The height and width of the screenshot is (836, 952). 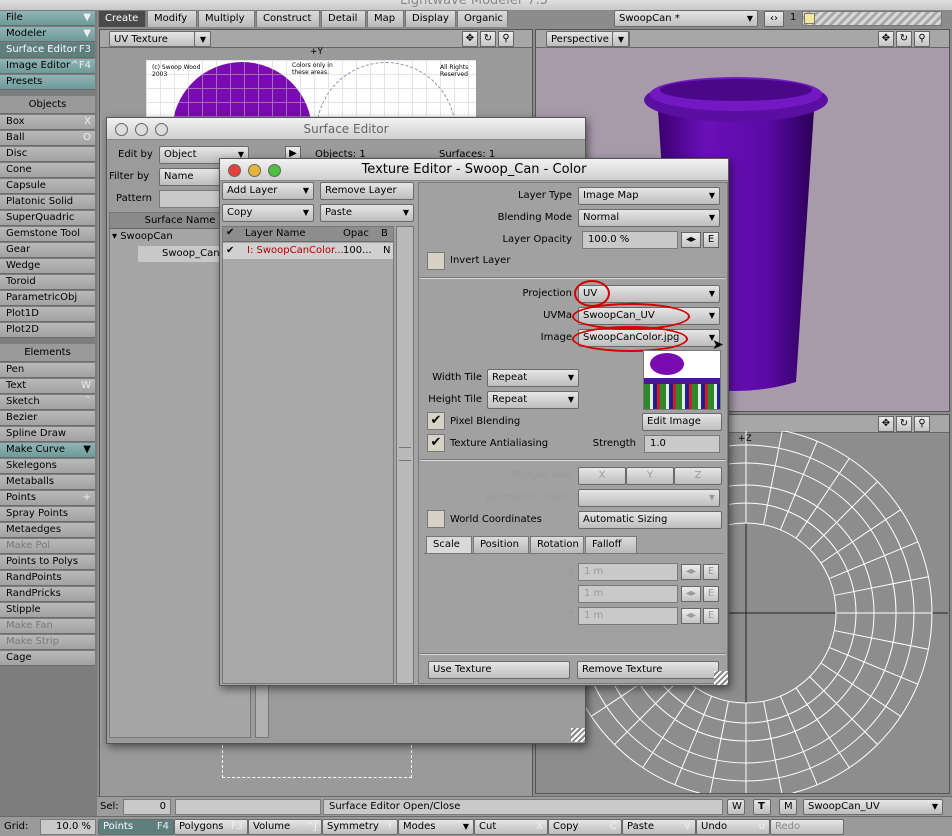 I want to click on tab-map: Map, so click(x=385, y=18).